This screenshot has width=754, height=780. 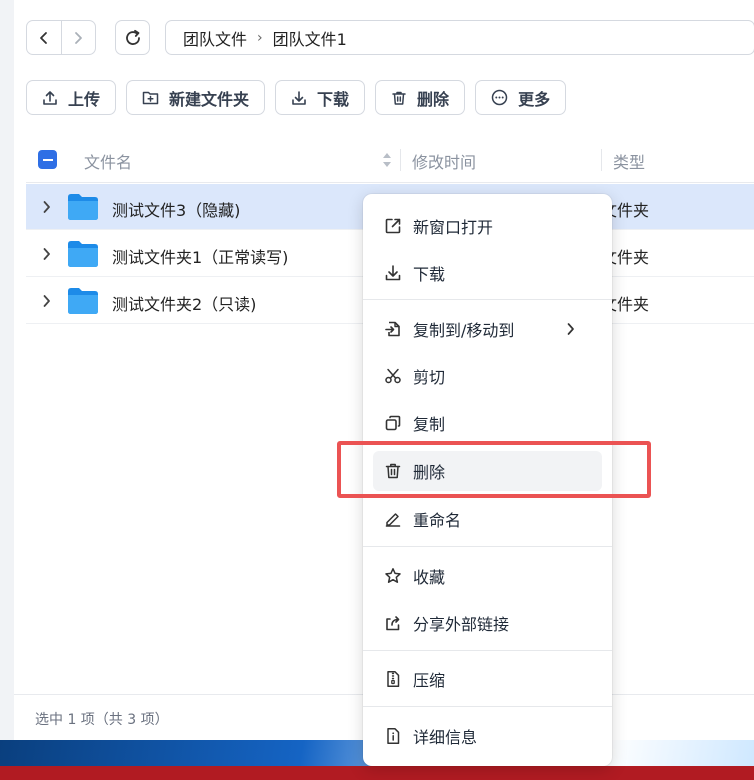 What do you see at coordinates (176, 210) in the screenshot?
I see `file-name: 测试文件3（隐藏)` at bounding box center [176, 210].